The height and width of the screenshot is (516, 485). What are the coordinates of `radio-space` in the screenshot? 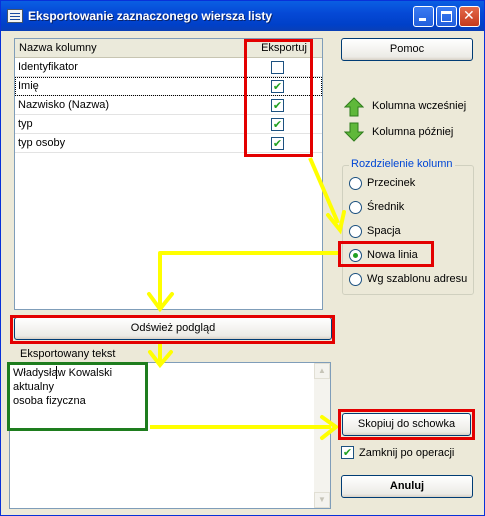 It's located at (355, 231).